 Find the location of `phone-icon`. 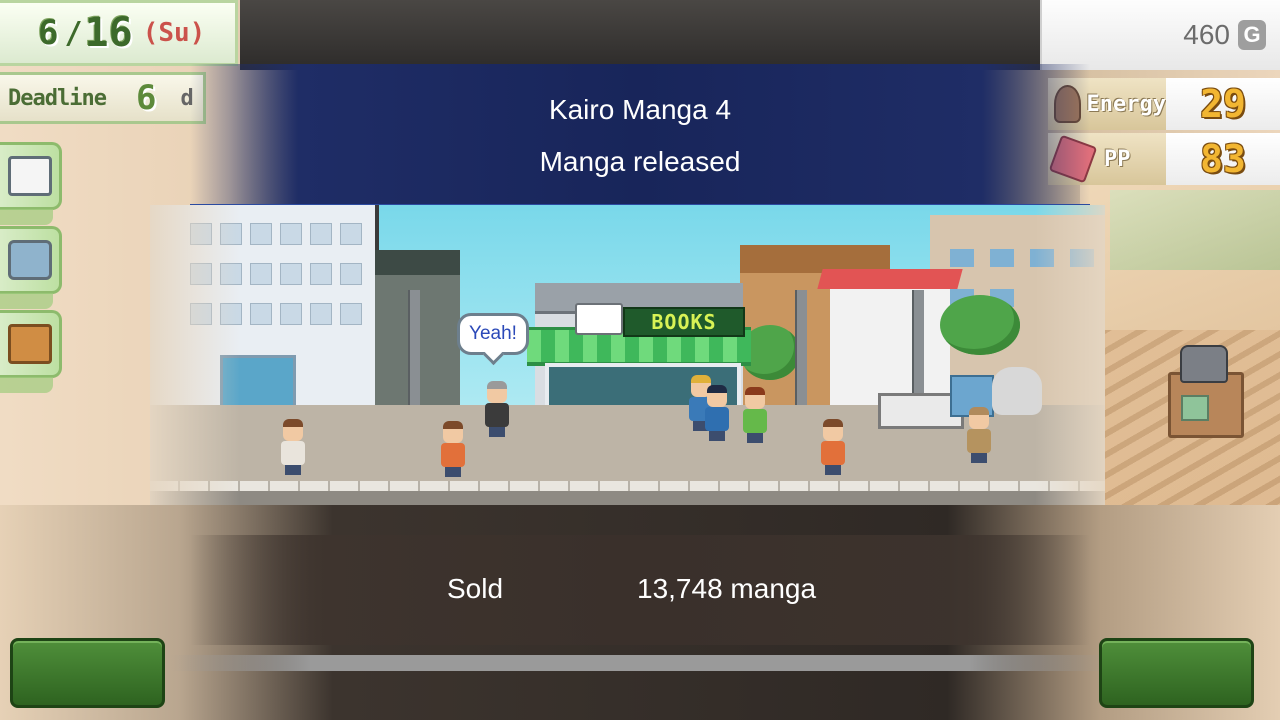

phone-icon is located at coordinates (1204, 364).